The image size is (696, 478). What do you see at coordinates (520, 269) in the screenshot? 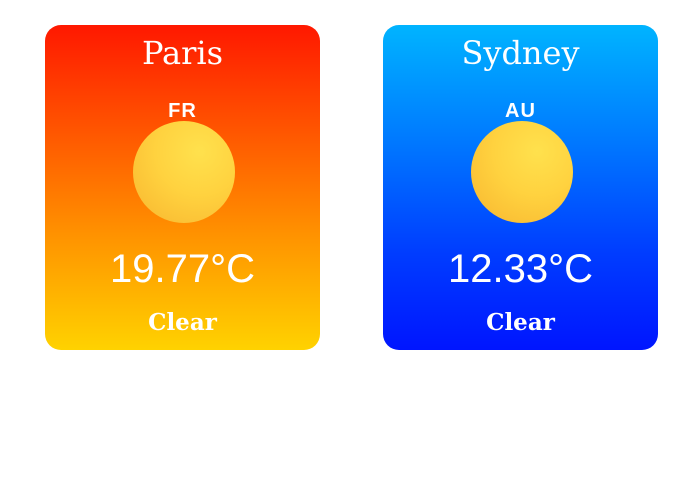
I see `temperature: 12.33°C` at bounding box center [520, 269].